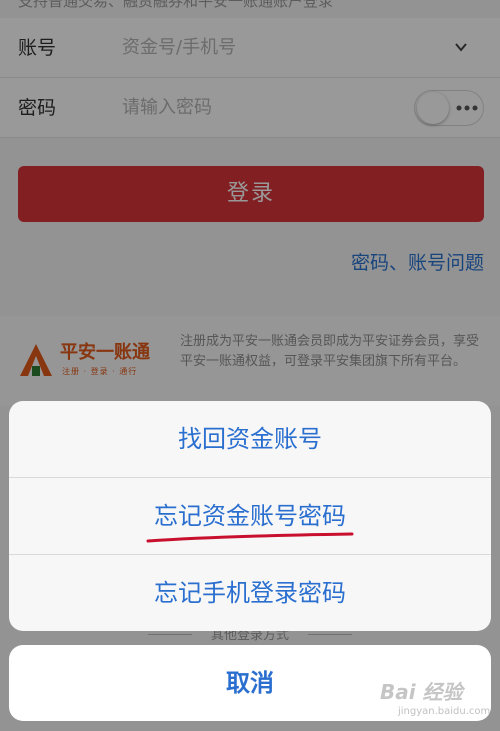 The height and width of the screenshot is (731, 500). Describe the element at coordinates (250, 593) in the screenshot. I see `forgot-phone-password-option: 忘记手机登录密码` at that location.